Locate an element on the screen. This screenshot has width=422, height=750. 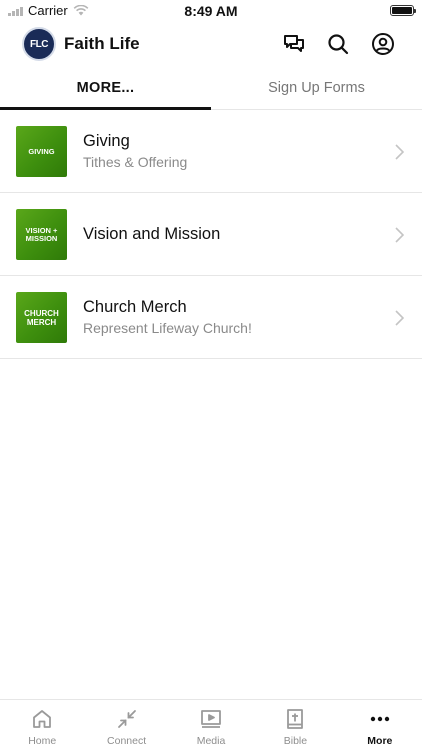
church-logo: FLC is located at coordinates (39, 44).